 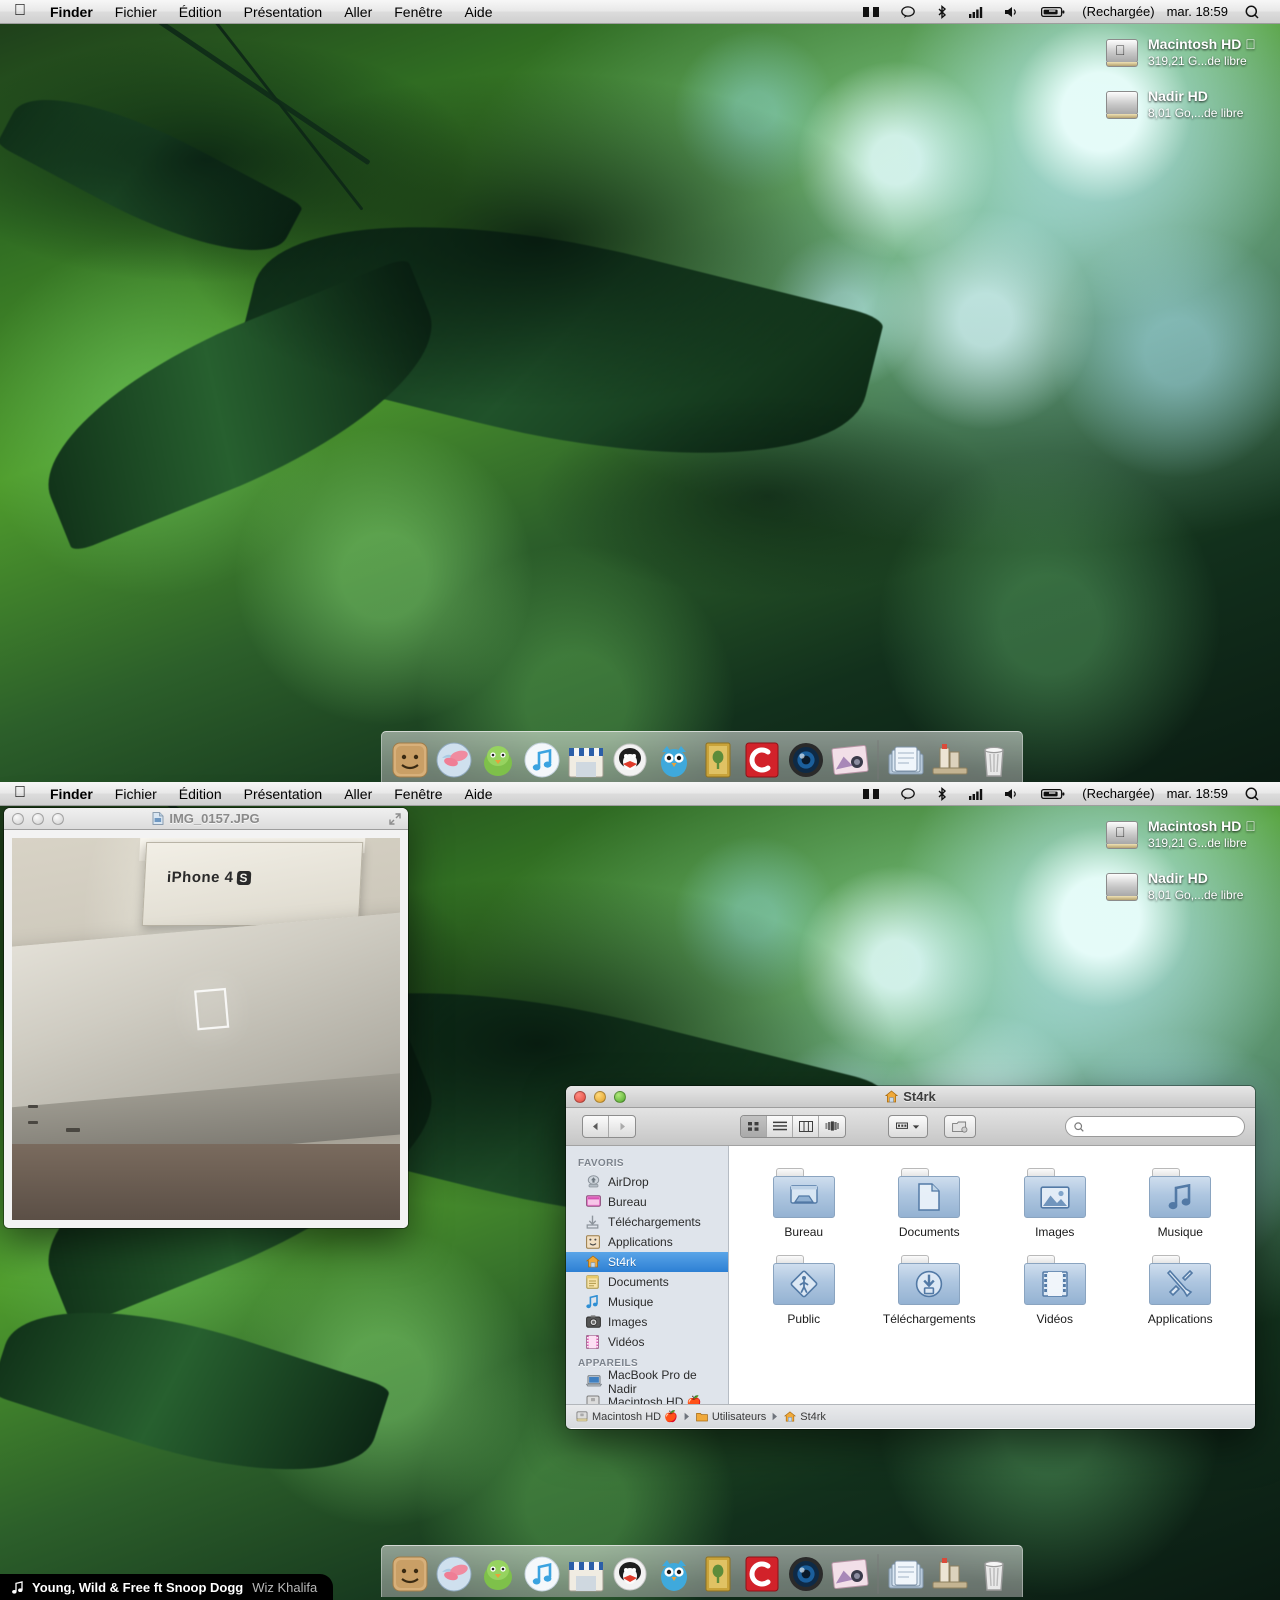 I want to click on desktop-drive-nadir-hd-top: Nadir HD 8,01 Go,...de libre, so click(x=1173, y=104).